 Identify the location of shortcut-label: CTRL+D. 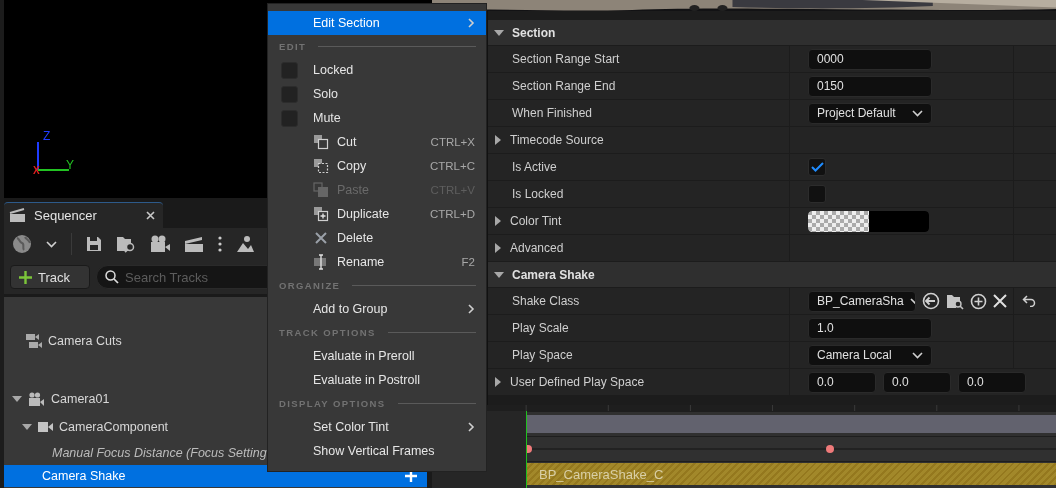
(452, 214).